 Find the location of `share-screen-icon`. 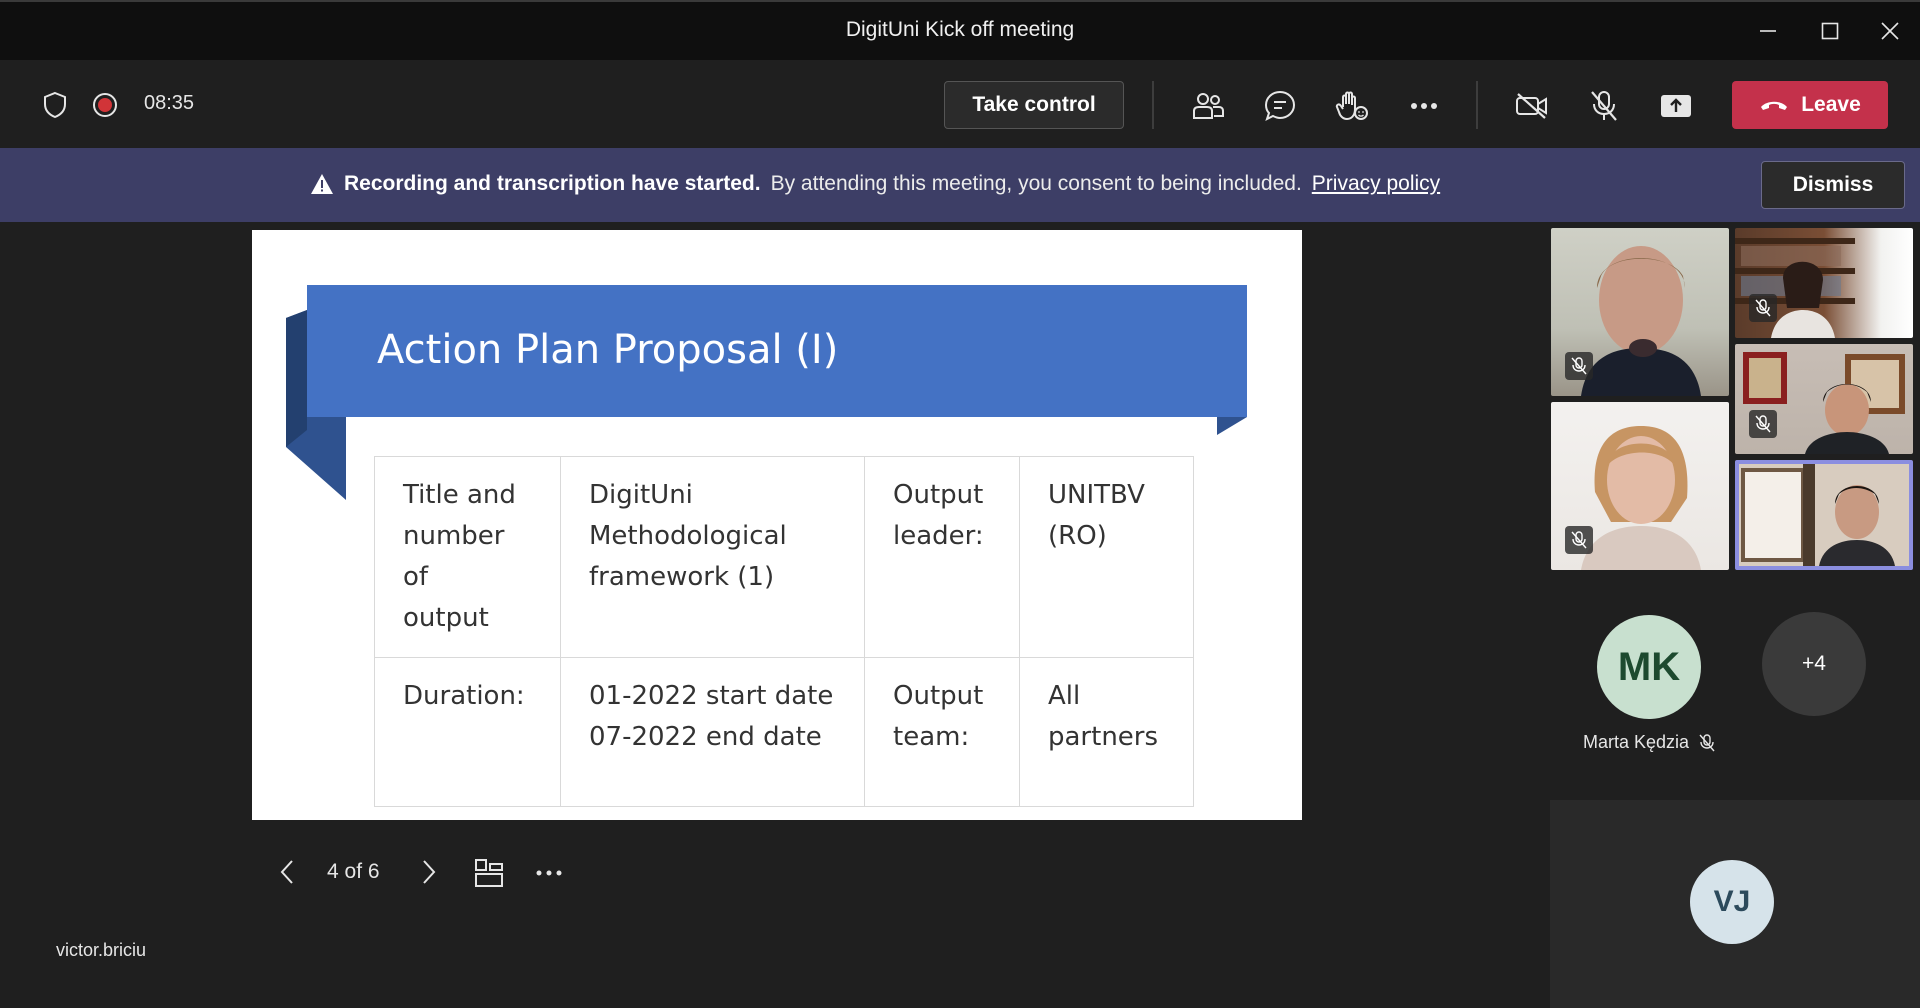

share-screen-icon is located at coordinates (1676, 106).